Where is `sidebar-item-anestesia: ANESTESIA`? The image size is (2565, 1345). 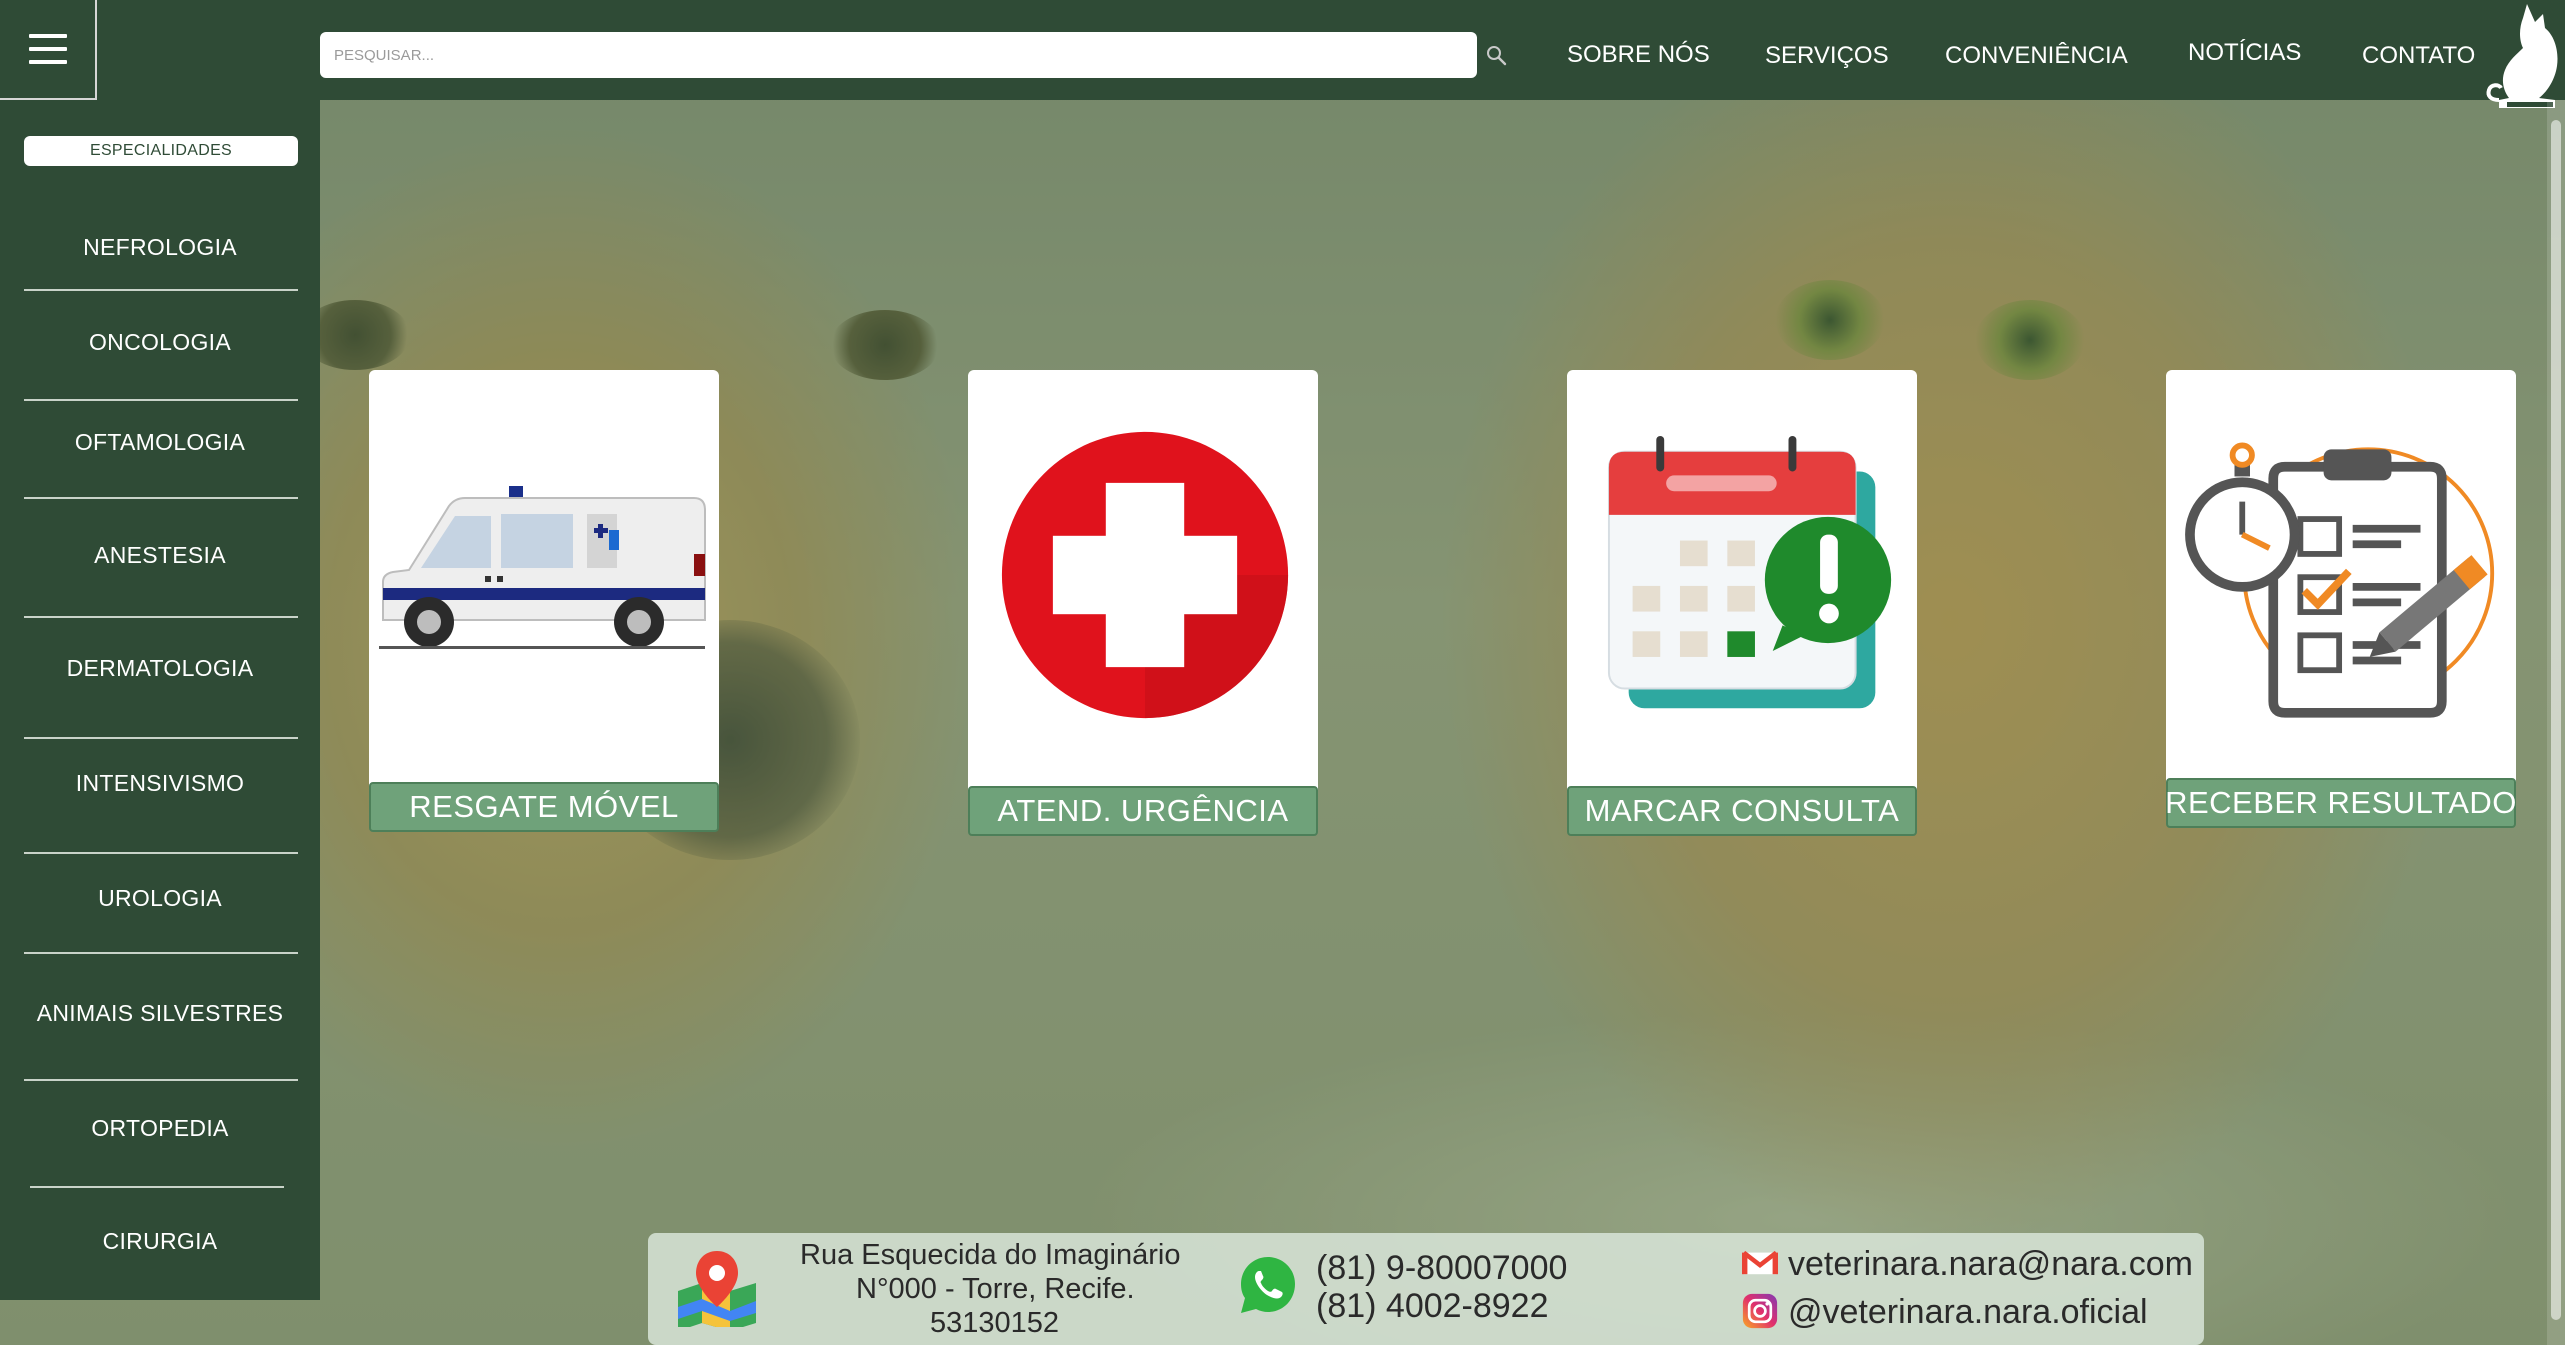
sidebar-item-anestesia: ANESTESIA is located at coordinates (160, 555).